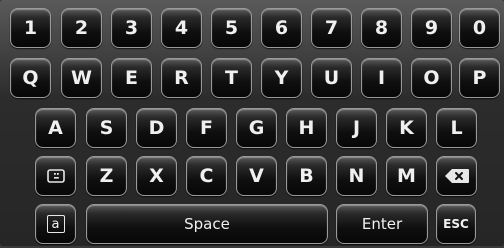  I want to click on key-6: 6, so click(281, 28).